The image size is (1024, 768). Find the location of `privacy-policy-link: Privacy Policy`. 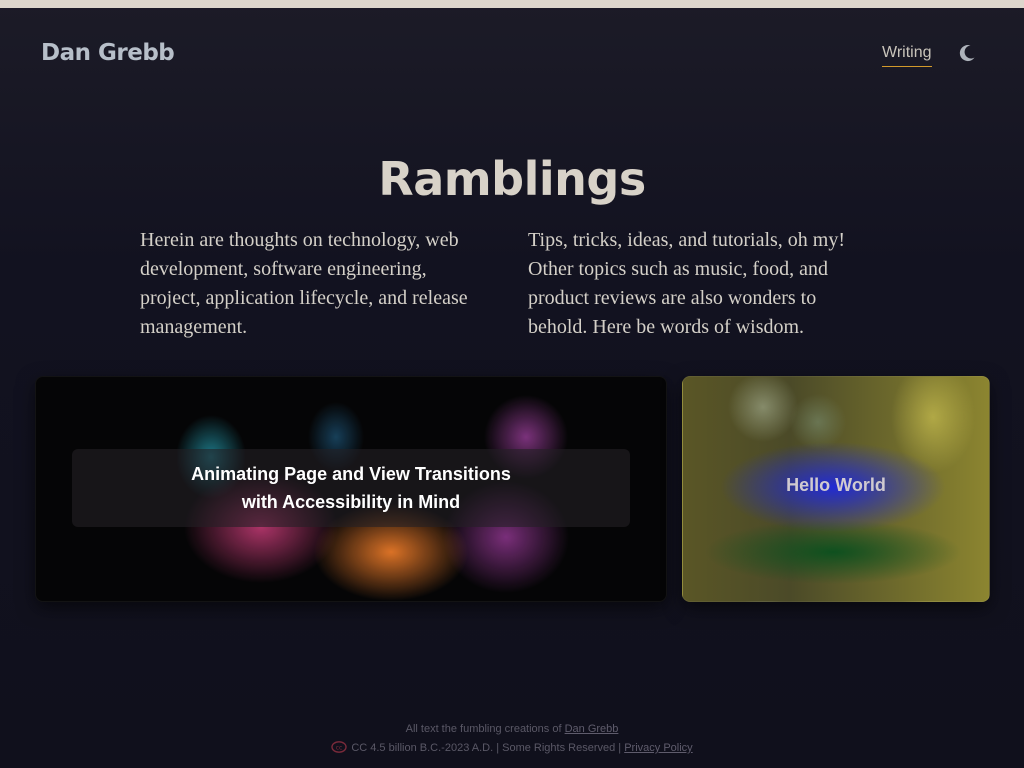

privacy-policy-link: Privacy Policy is located at coordinates (658, 748).